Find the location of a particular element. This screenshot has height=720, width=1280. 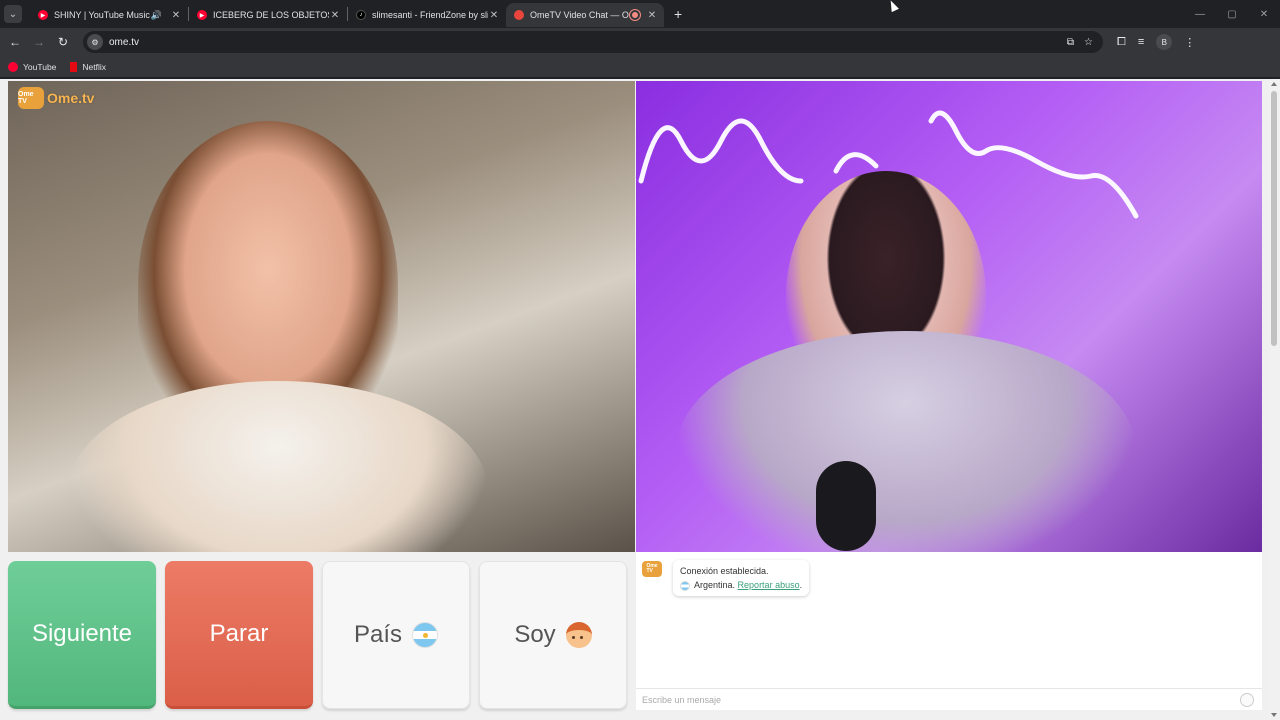

profile-avatar: B is located at coordinates (1164, 42).